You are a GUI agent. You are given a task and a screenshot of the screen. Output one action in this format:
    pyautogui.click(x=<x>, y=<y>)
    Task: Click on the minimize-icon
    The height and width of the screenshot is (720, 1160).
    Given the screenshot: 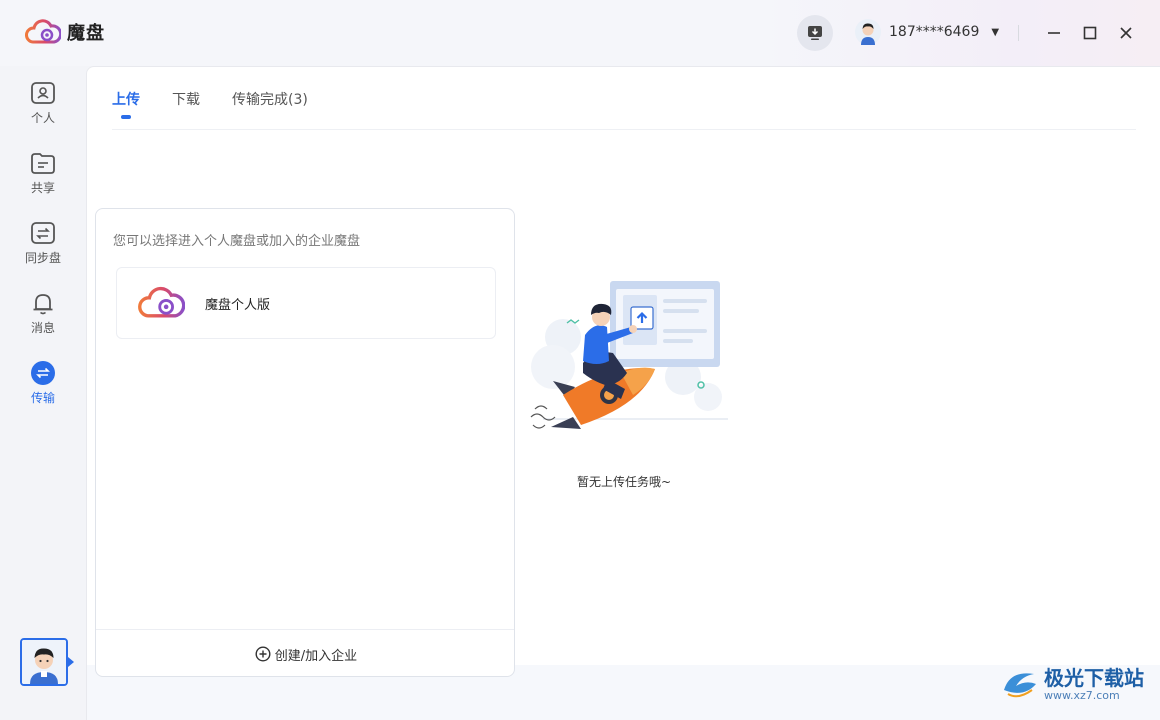 What is the action you would take?
    pyautogui.click(x=1054, y=33)
    